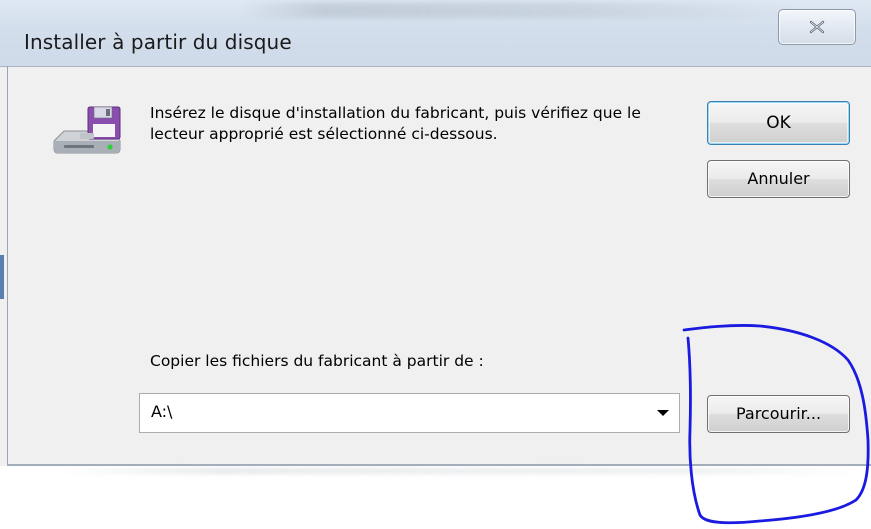 This screenshot has height=529, width=871. Describe the element at coordinates (409, 413) in the screenshot. I see `source-path-combobox: A:\` at that location.